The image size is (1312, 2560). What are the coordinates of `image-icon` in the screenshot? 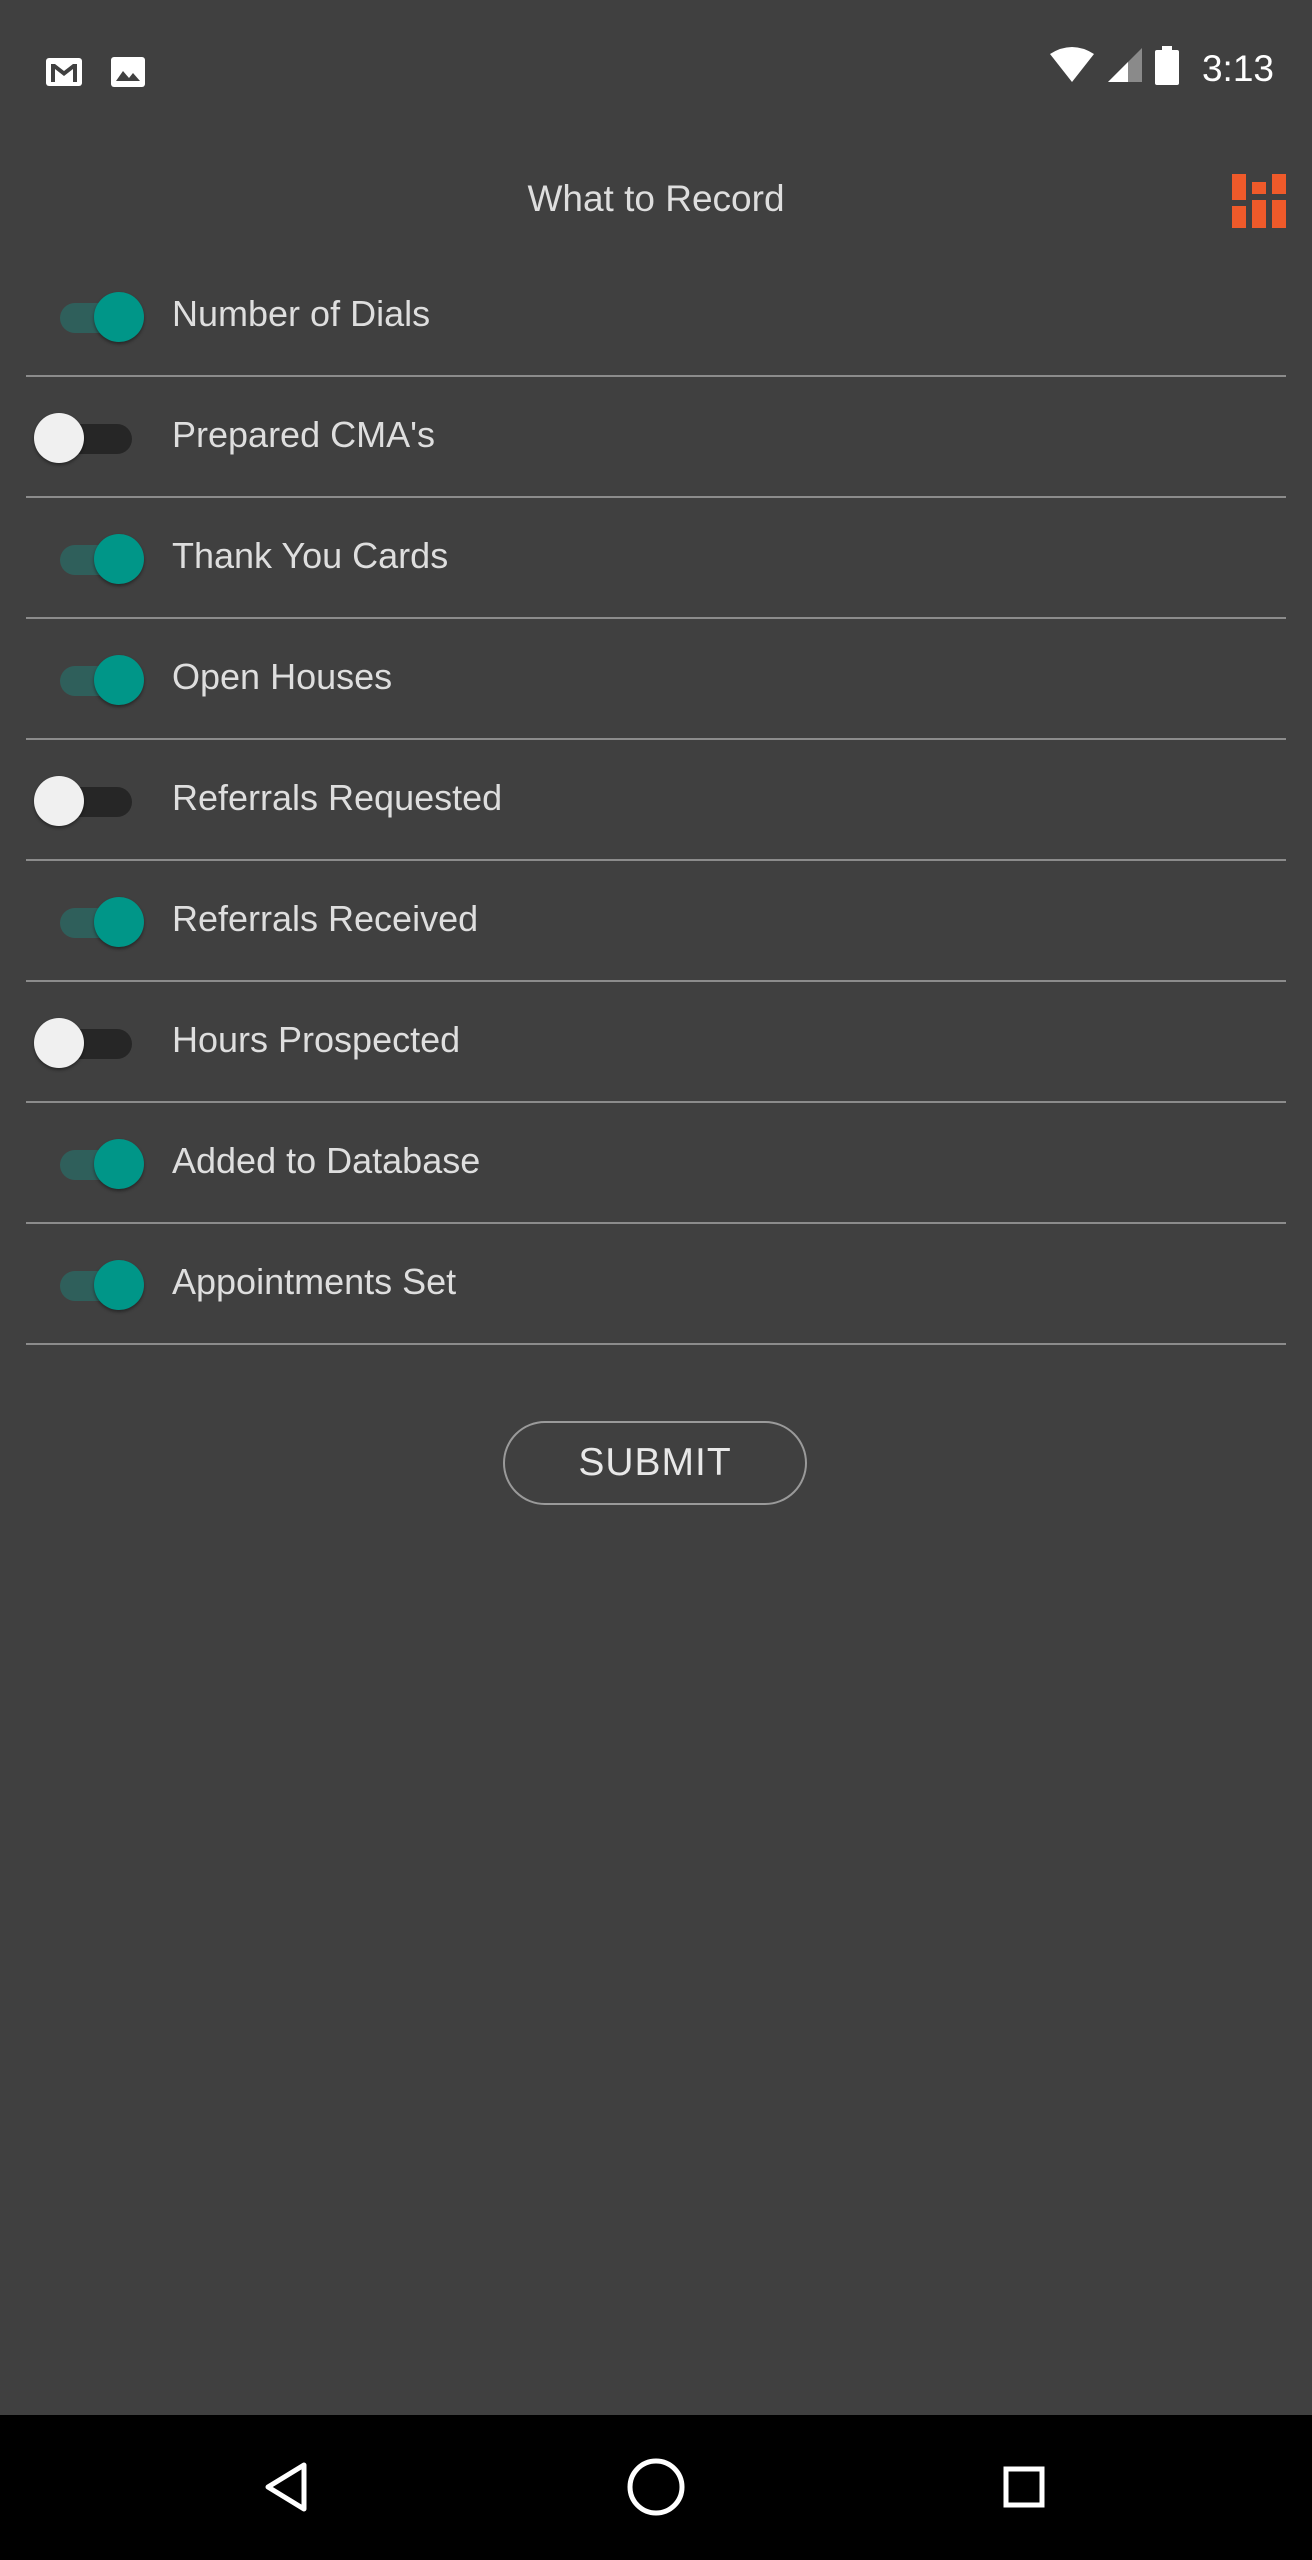 It's located at (128, 72).